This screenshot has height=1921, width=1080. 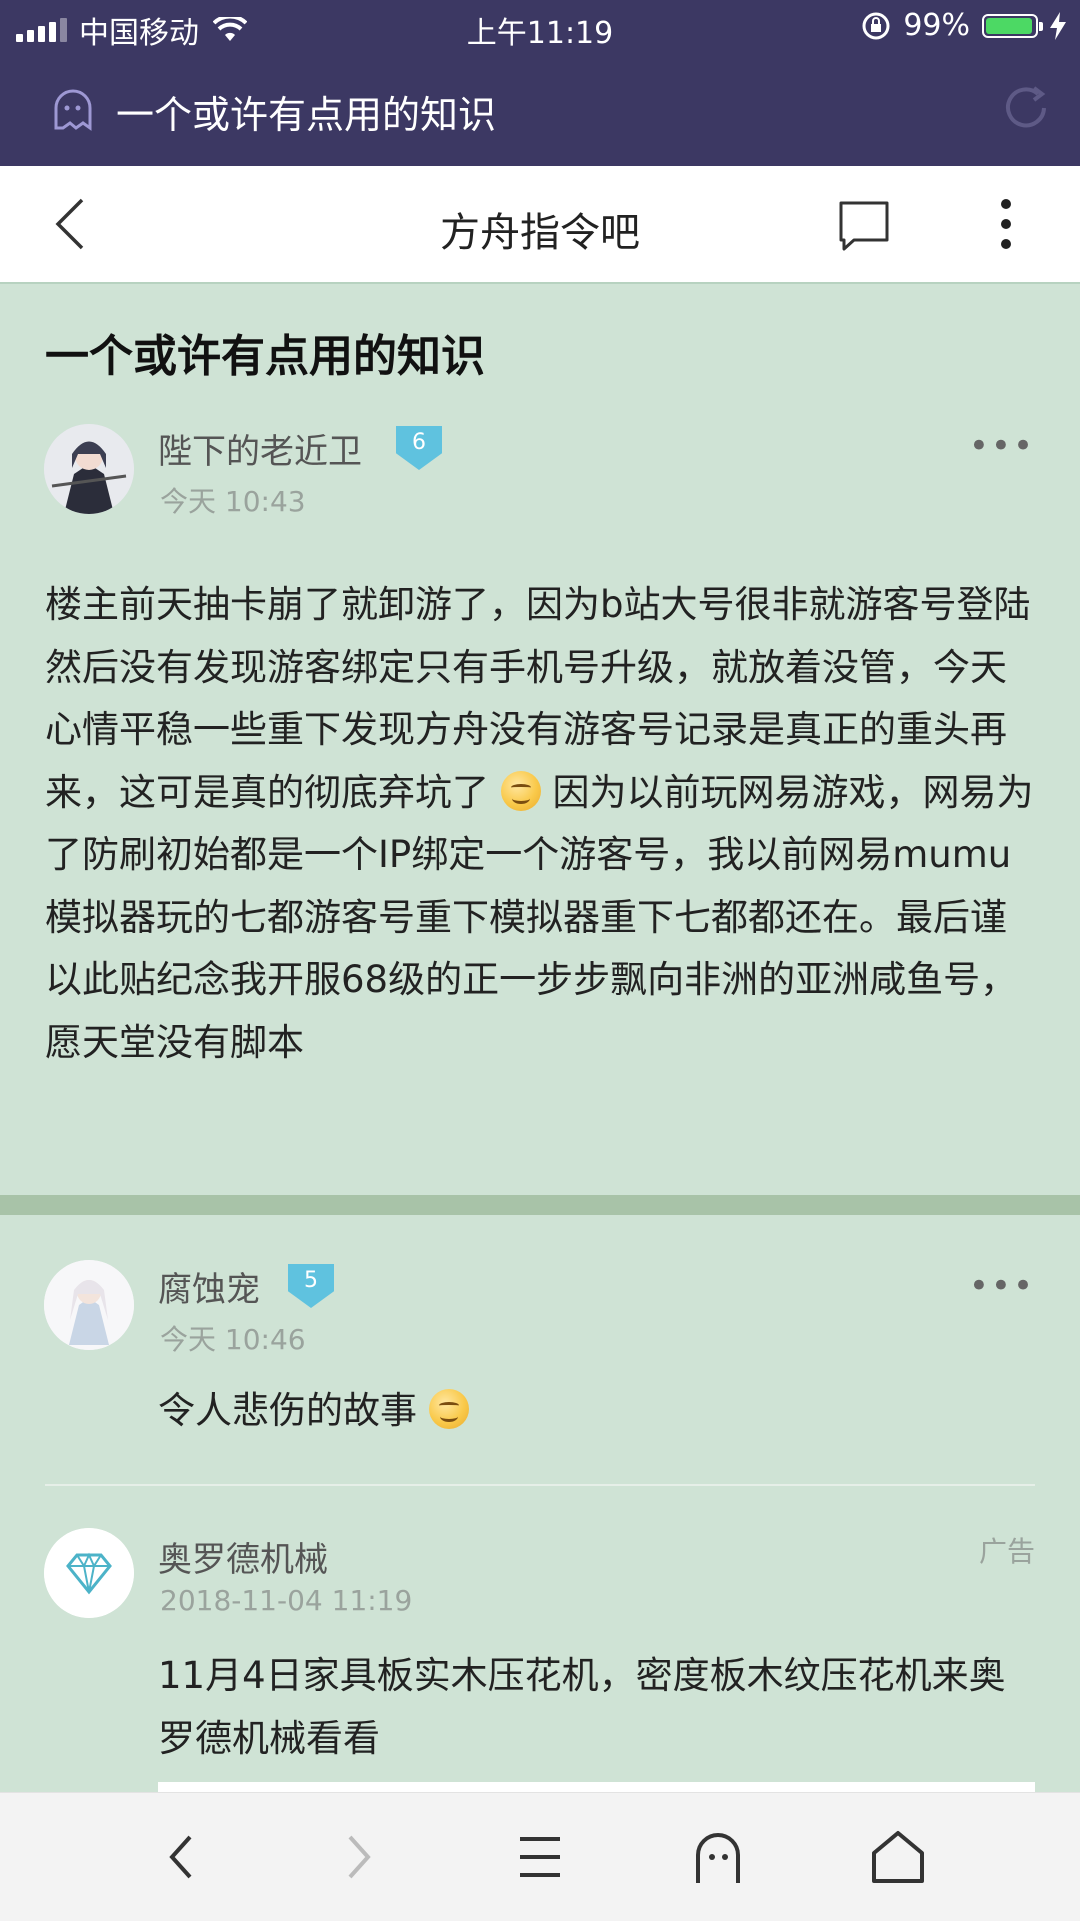 I want to click on menu-icon, so click(x=540, y=1857).